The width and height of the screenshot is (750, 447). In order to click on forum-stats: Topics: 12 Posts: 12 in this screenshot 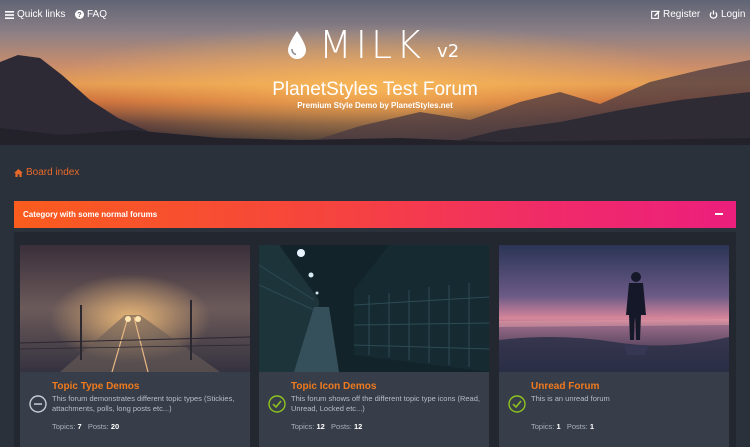, I will do `click(326, 426)`.